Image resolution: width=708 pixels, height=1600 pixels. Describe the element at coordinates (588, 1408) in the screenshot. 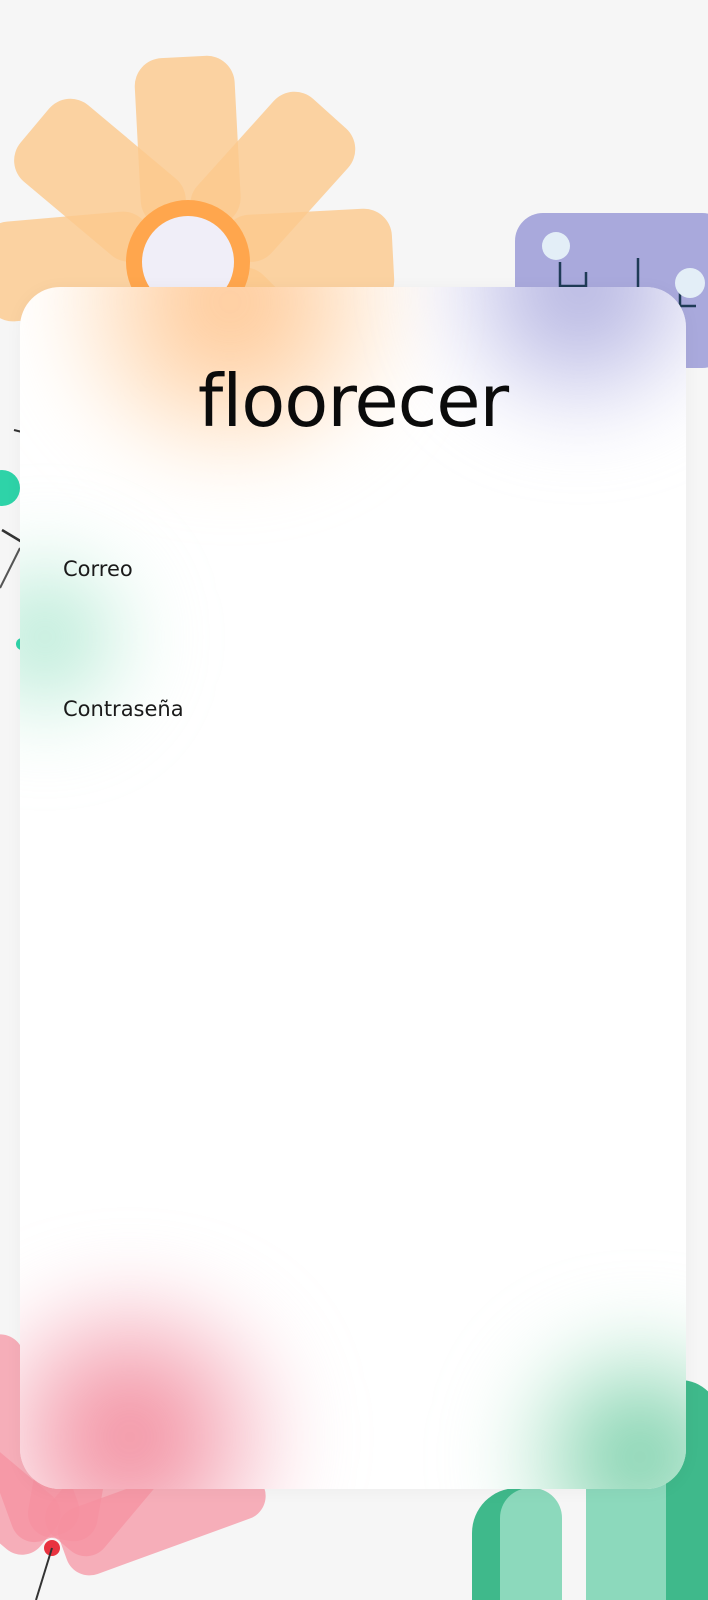

I see `teal-glow` at that location.